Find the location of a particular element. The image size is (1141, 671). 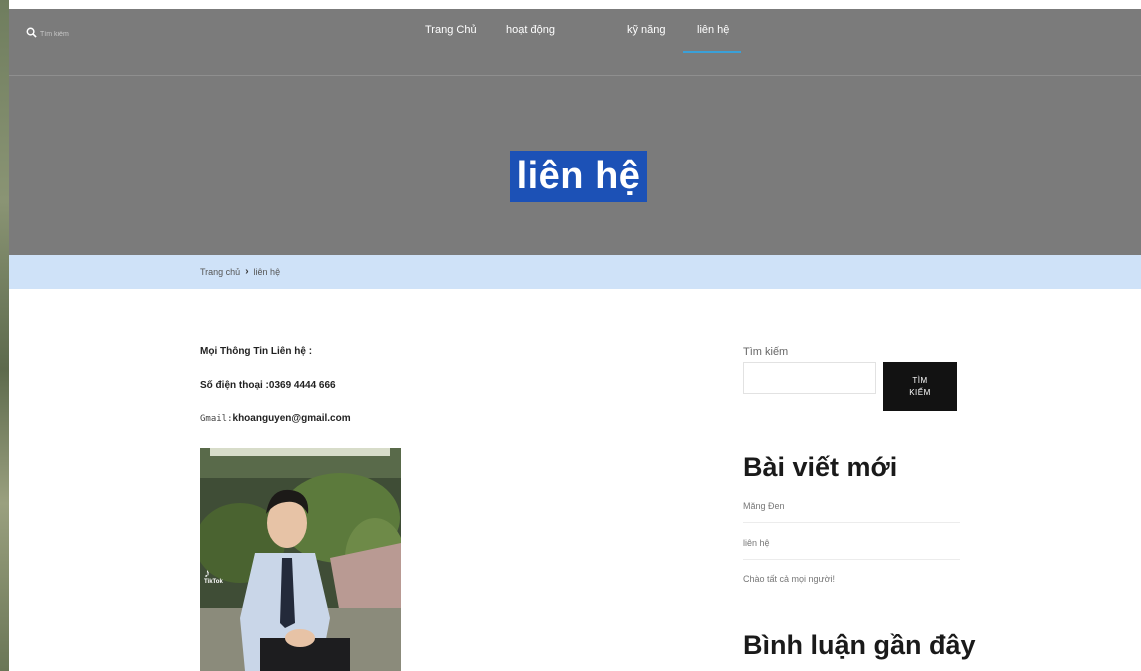

recent-comments-title: Bình luận gần đây is located at coordinates (859, 645).